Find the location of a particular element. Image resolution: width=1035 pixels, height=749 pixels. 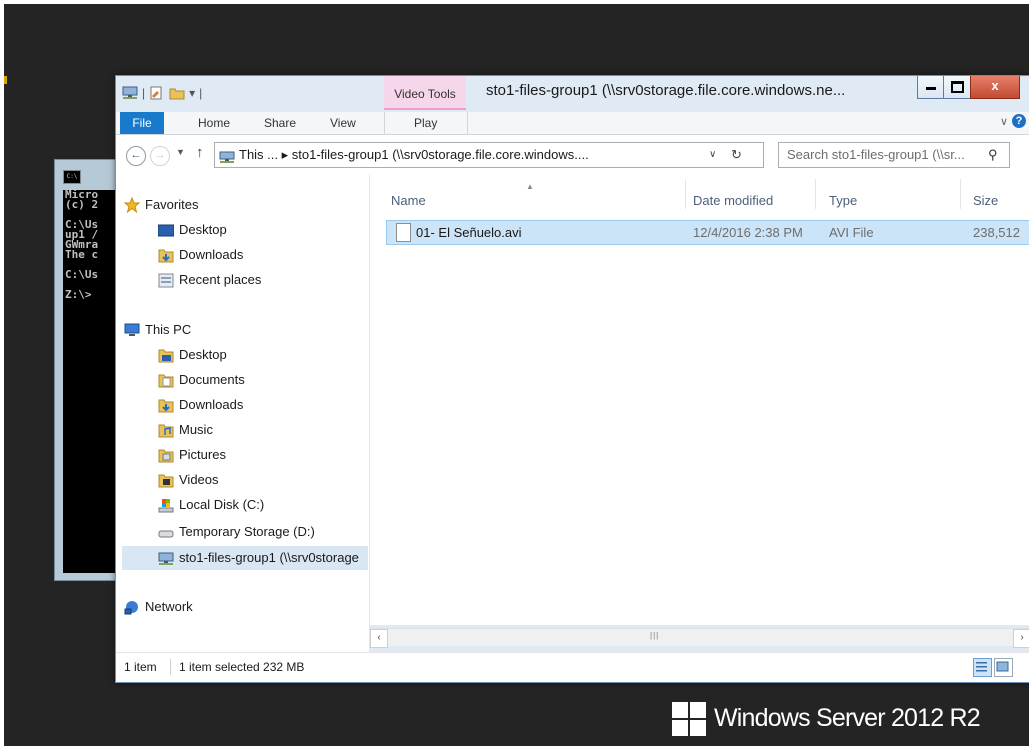

scroll-left-icon: ‹ is located at coordinates (379, 638).